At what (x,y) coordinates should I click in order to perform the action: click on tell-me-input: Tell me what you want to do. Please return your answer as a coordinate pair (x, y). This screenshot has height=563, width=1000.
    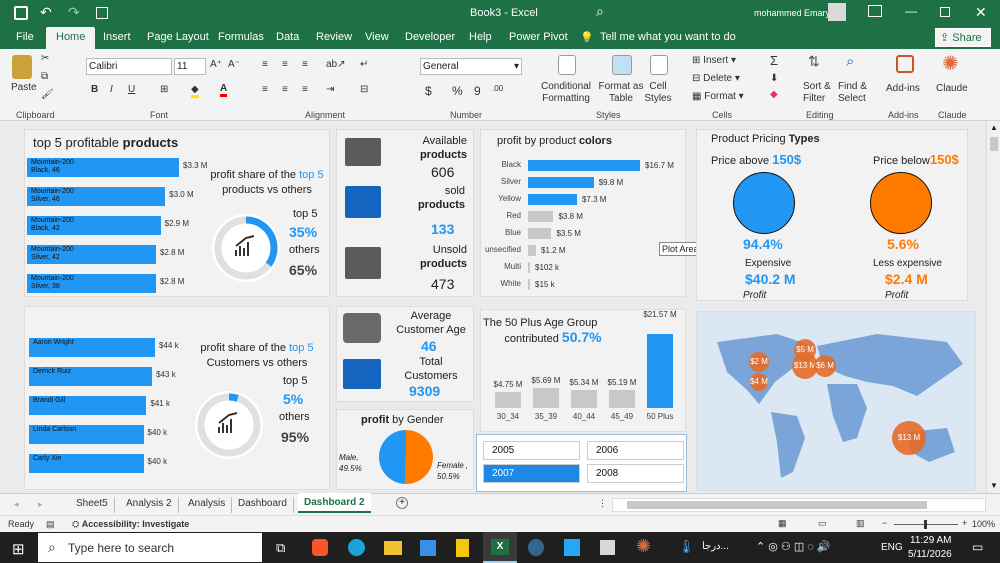
    Looking at the image, I should click on (668, 37).